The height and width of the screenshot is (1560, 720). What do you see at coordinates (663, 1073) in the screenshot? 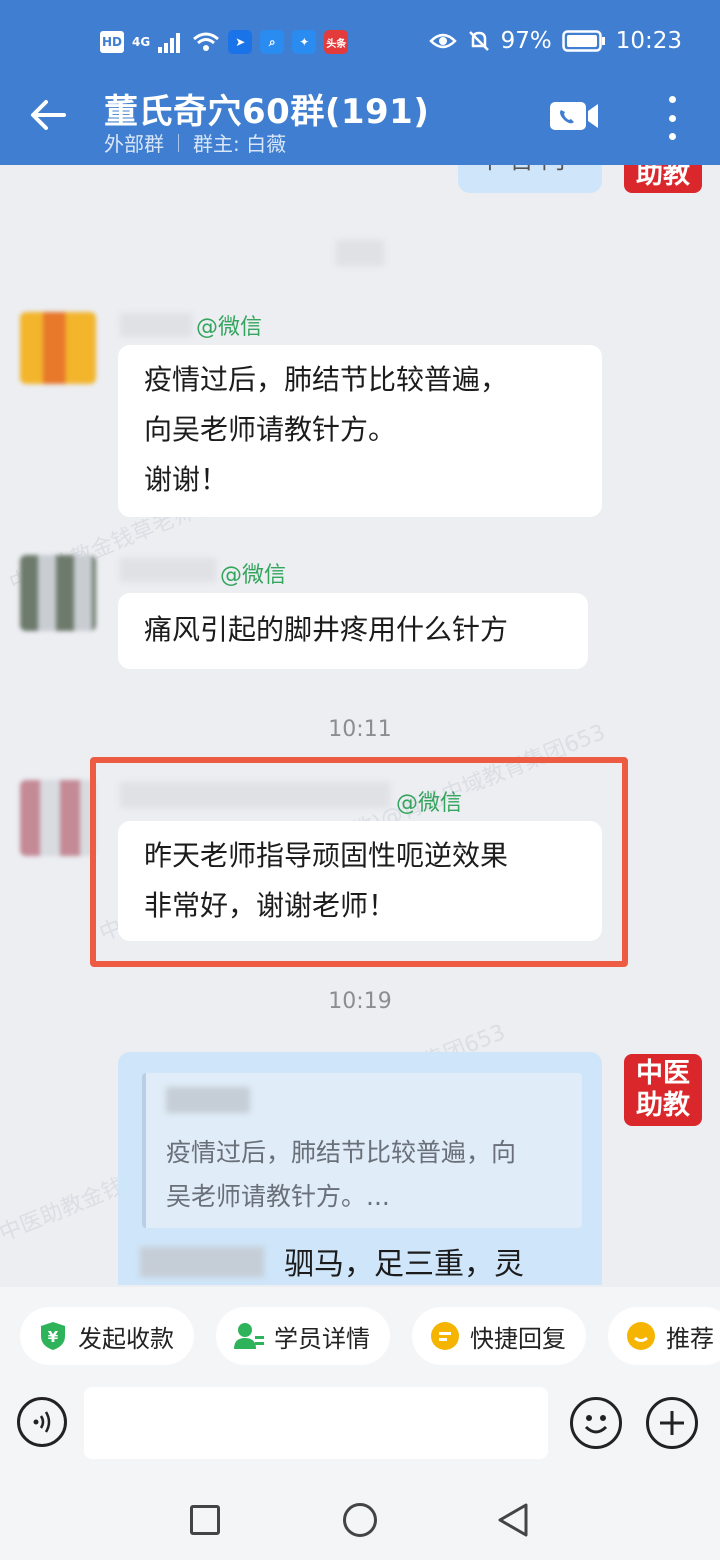
I see `badge-line: 中医` at bounding box center [663, 1073].